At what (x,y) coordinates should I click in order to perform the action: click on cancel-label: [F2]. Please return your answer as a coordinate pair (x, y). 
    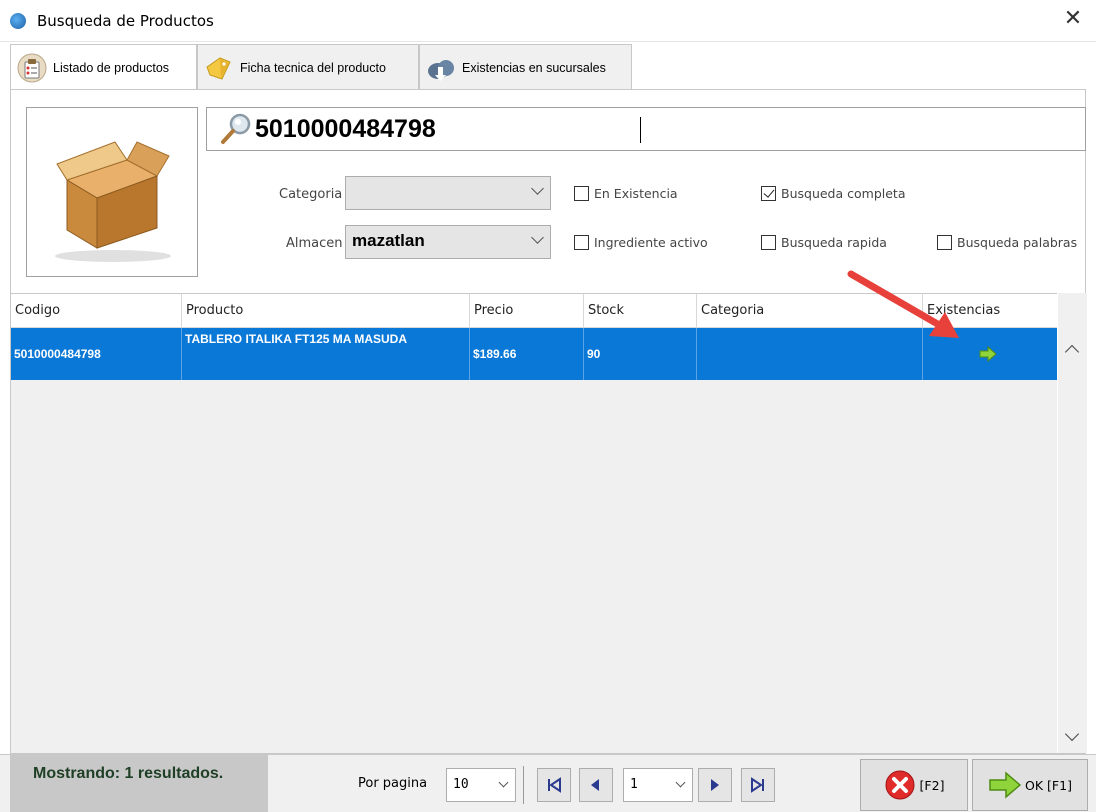
    Looking at the image, I should click on (932, 785).